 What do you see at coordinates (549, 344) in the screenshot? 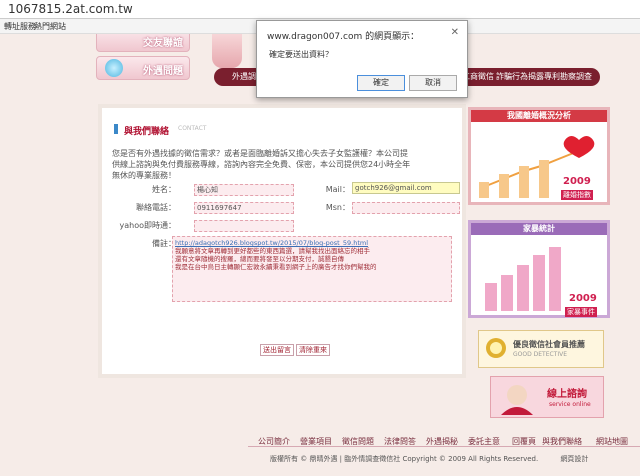
I see `member-title: 優良徵信社會員推薦` at bounding box center [549, 344].